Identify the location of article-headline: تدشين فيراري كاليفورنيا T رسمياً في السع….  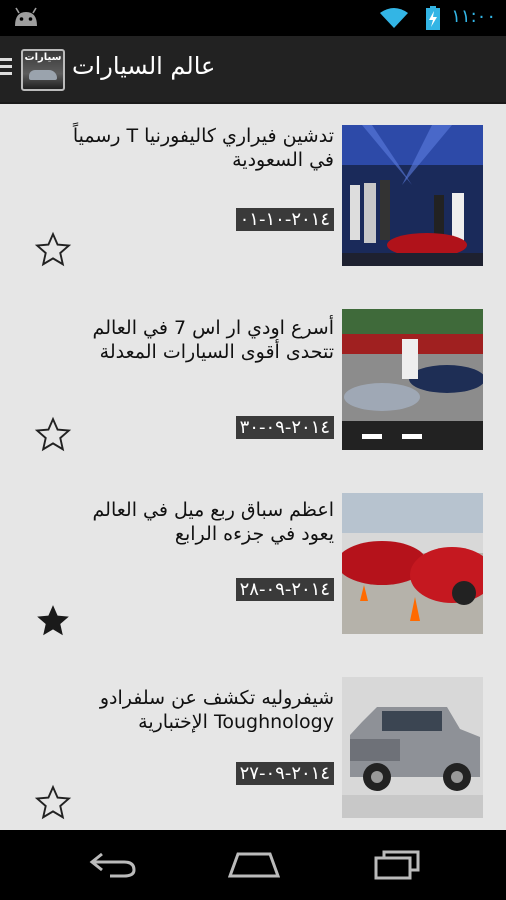
(199, 148).